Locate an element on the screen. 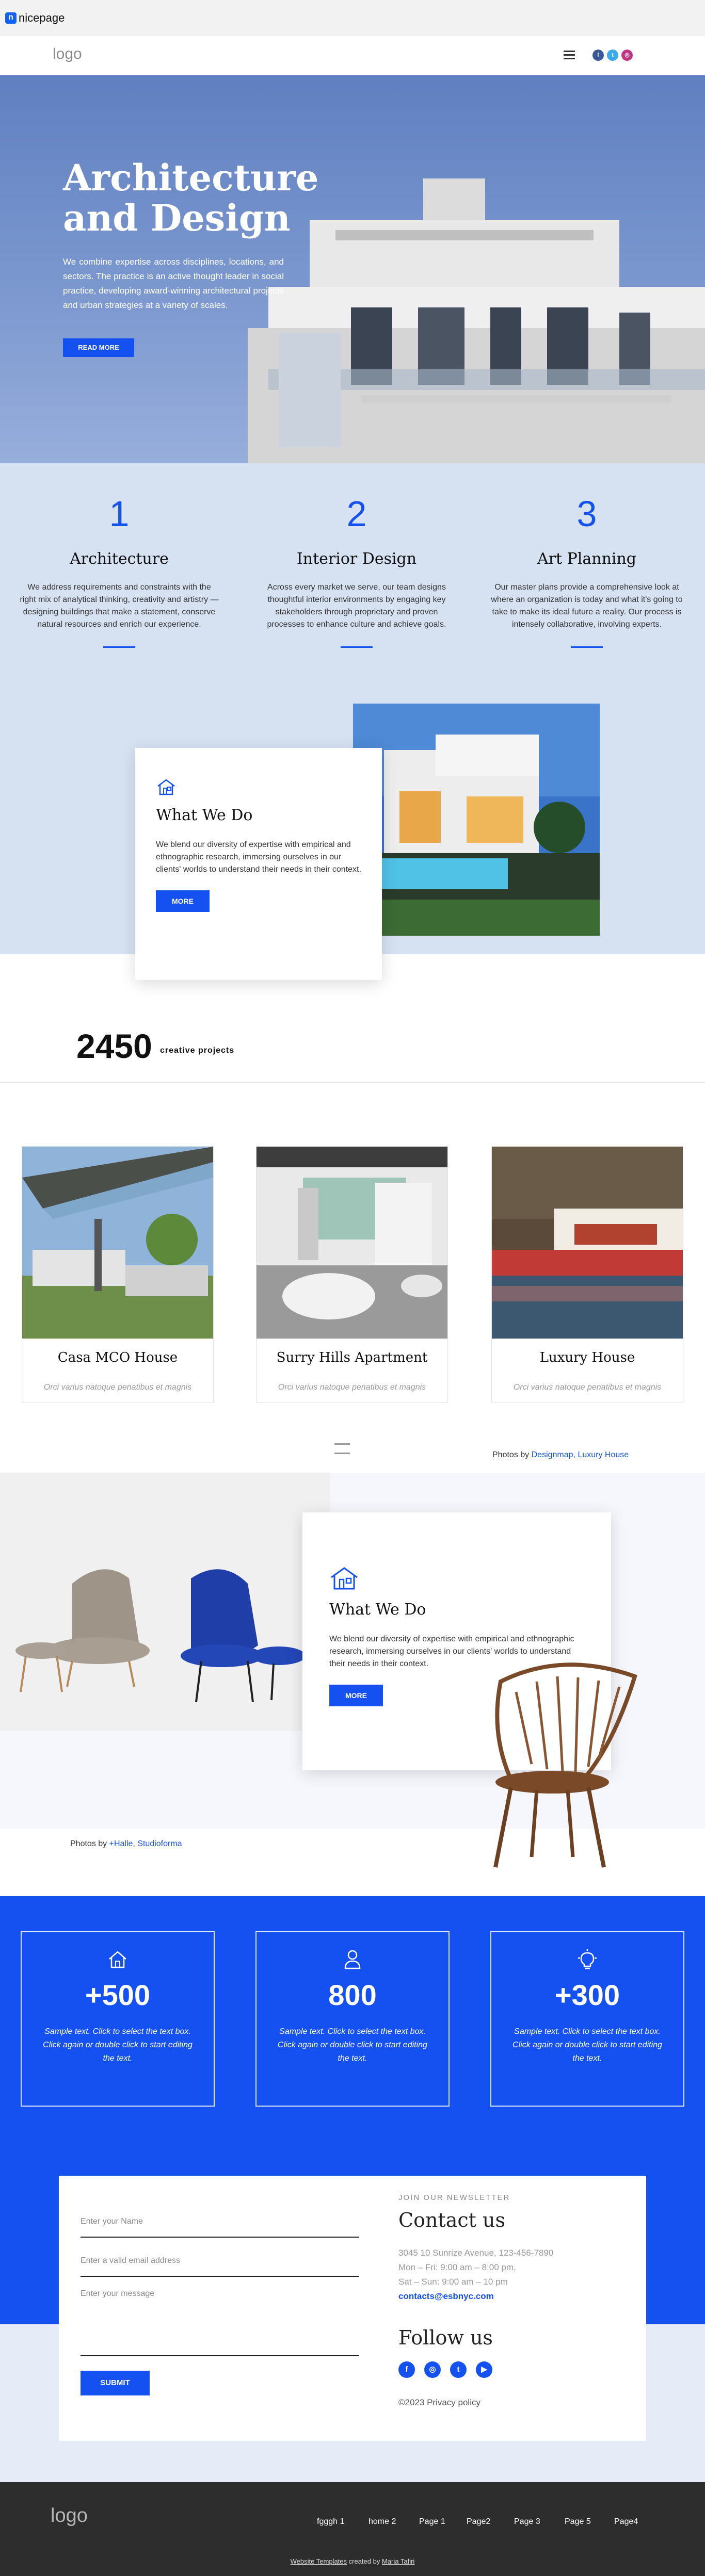 The image size is (705, 2576). contact-hours-weekday: Mon – Fri: 9:00 am – 8:00 pm, is located at coordinates (457, 2267).